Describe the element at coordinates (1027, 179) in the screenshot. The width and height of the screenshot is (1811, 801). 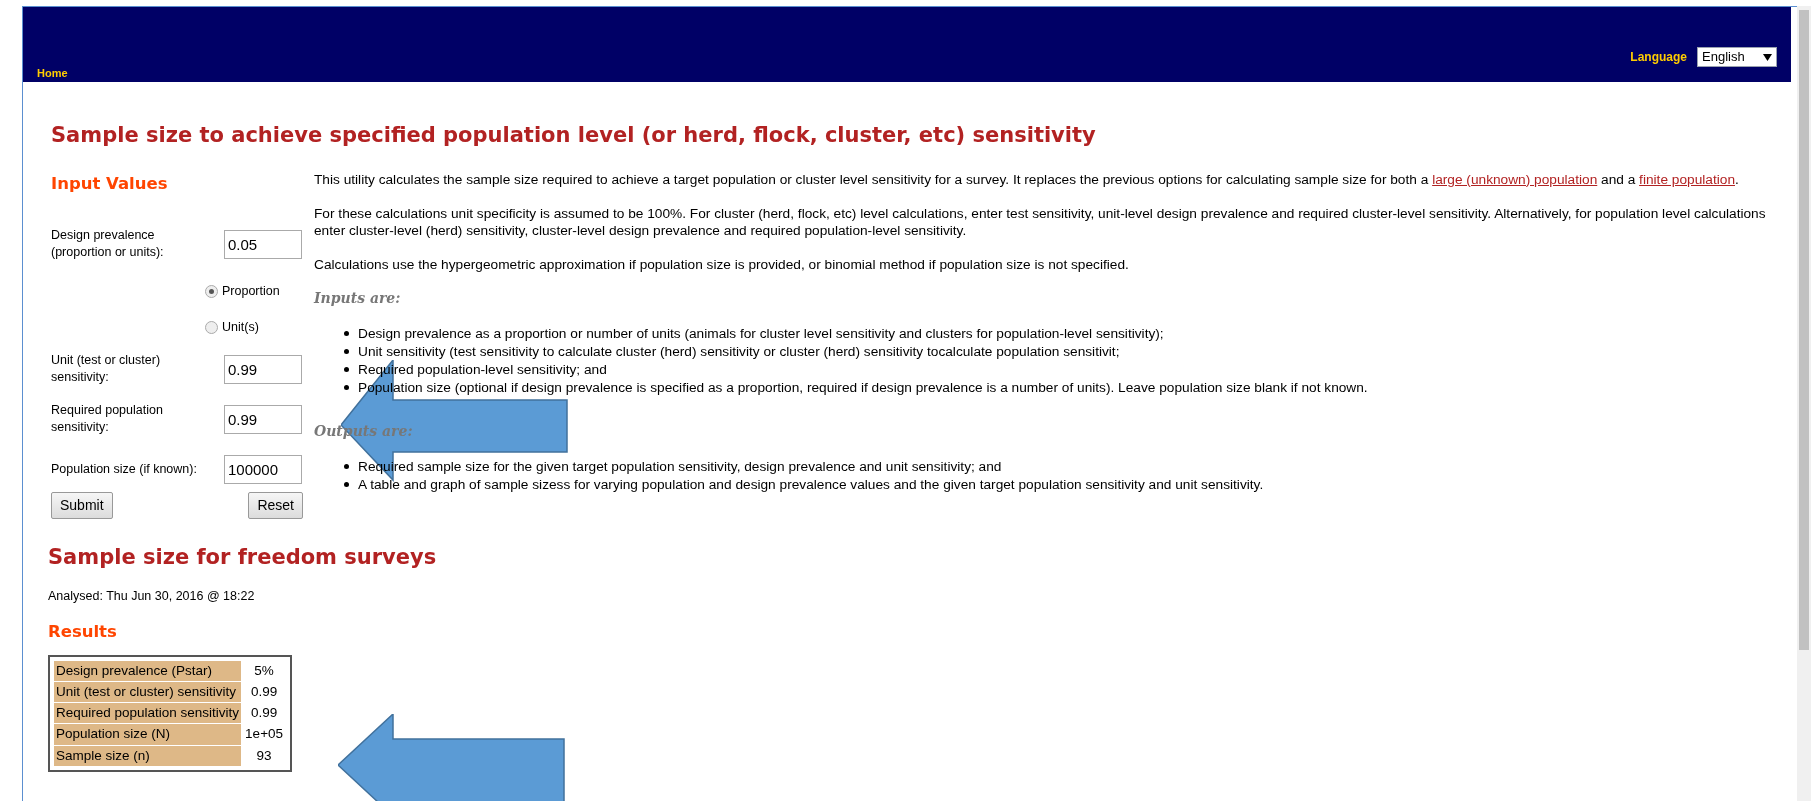
I see `paragraph: This utility calculates the sample size required to achieve a target population or cluster level sensitivity for a survey. It replaces the previous options for calculating sample size for both a large (unknown) population and a finite population.` at that location.